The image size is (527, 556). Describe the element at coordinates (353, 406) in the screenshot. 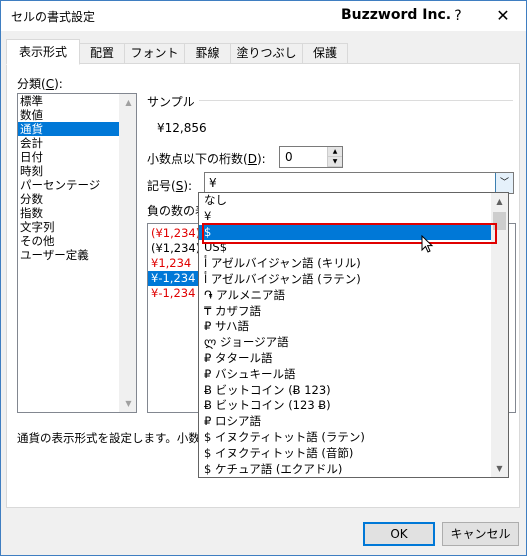

I see `symbol-option: Ƀ ビットコイン (123 Ƀ)` at that location.